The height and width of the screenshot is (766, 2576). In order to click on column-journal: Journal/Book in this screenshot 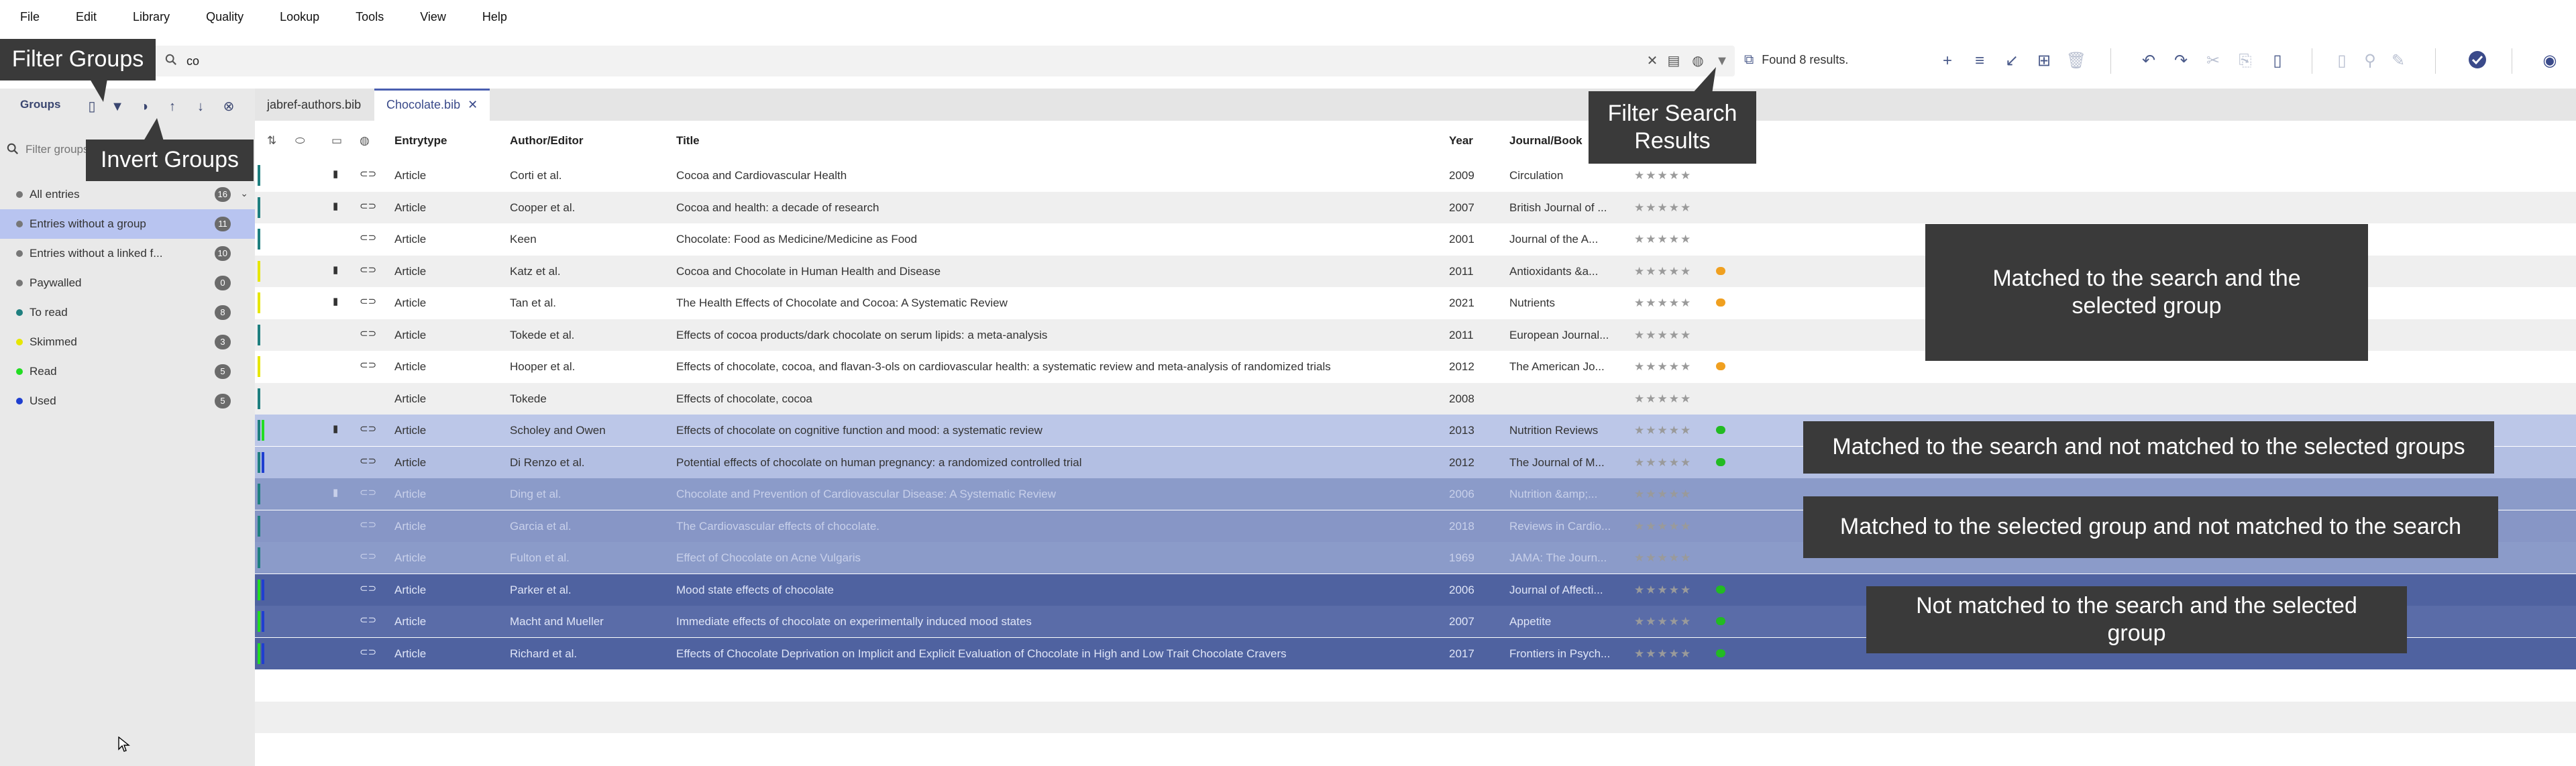, I will do `click(1545, 141)`.